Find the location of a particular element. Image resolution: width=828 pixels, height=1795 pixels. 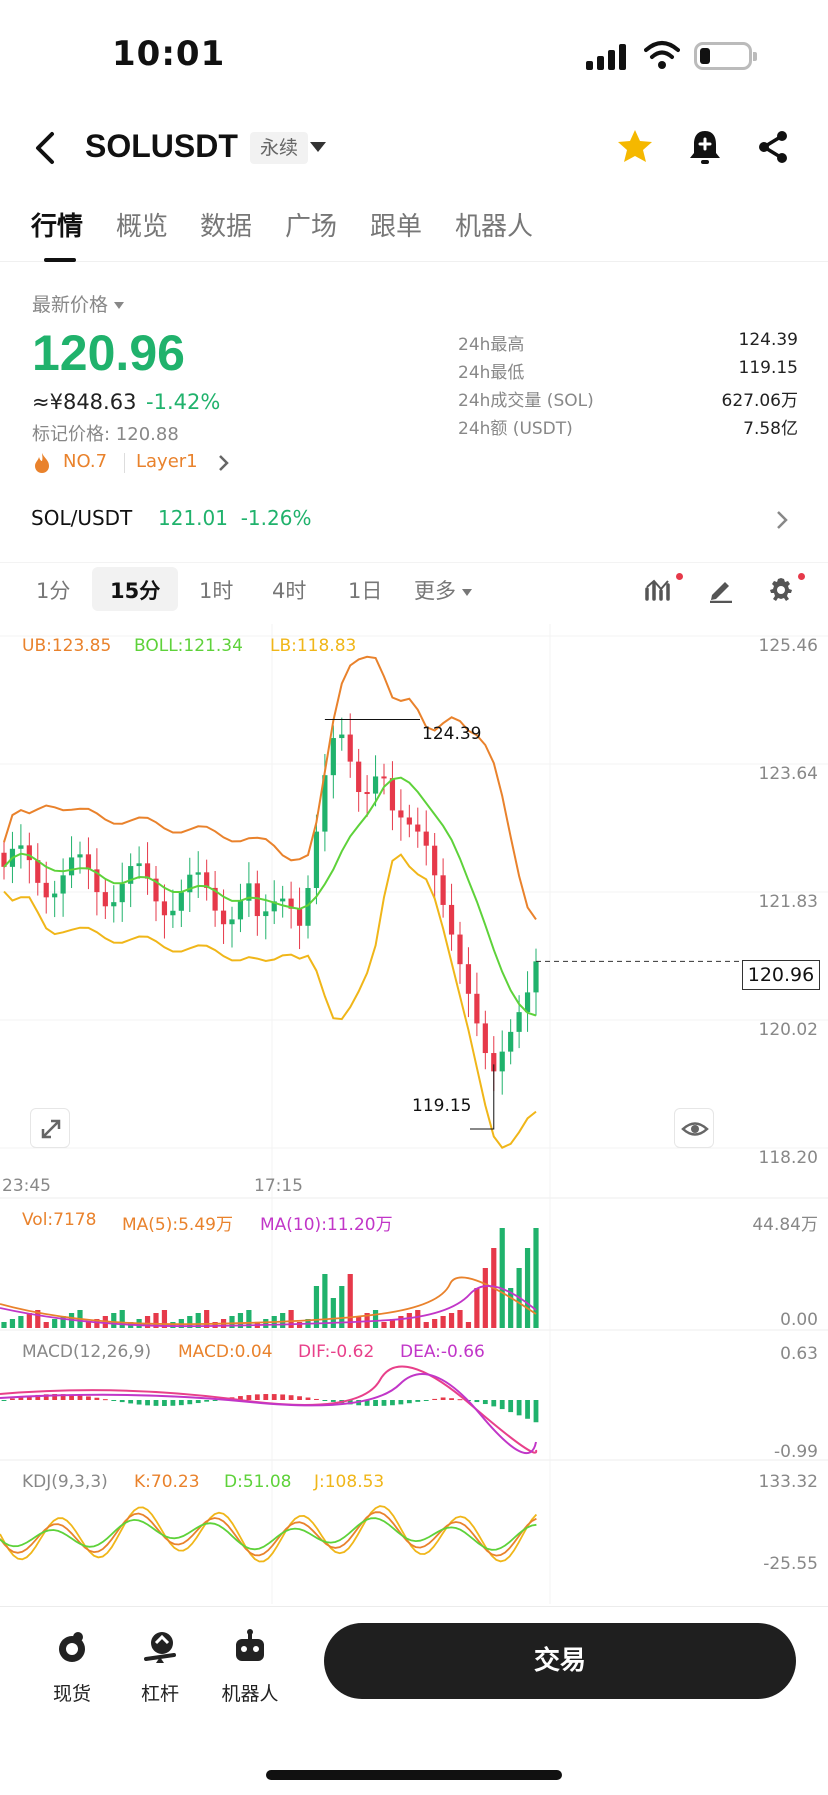

price-axis-label: 120.02 is located at coordinates (788, 1030).